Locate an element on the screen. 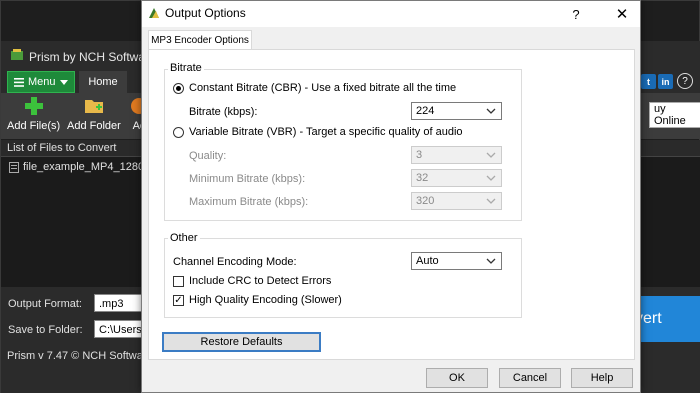  output-format-label: Output Format: is located at coordinates (45, 304).